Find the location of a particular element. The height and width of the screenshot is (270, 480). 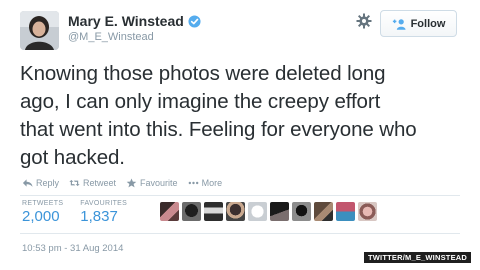

retweets-stat: RETWEETS 2,000 is located at coordinates (42, 212).